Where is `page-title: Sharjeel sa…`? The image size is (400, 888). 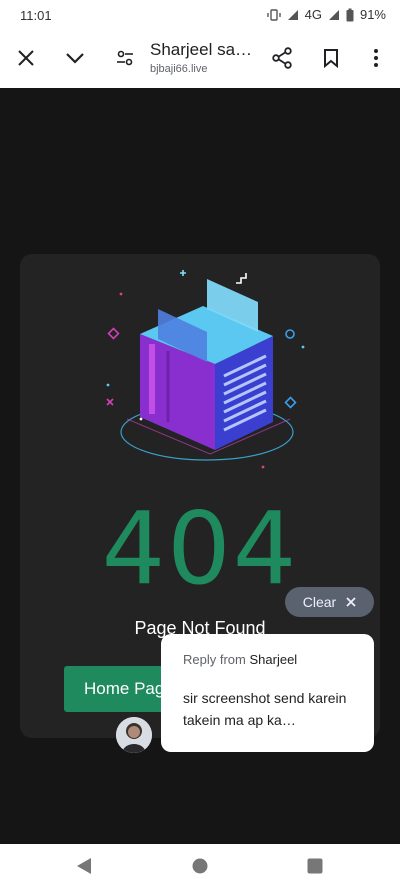
page-title: Sharjeel sa… is located at coordinates (201, 49).